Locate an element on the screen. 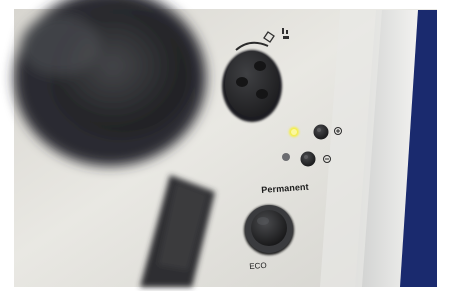 The image size is (449, 291). eco-label: ECO is located at coordinates (258, 265).